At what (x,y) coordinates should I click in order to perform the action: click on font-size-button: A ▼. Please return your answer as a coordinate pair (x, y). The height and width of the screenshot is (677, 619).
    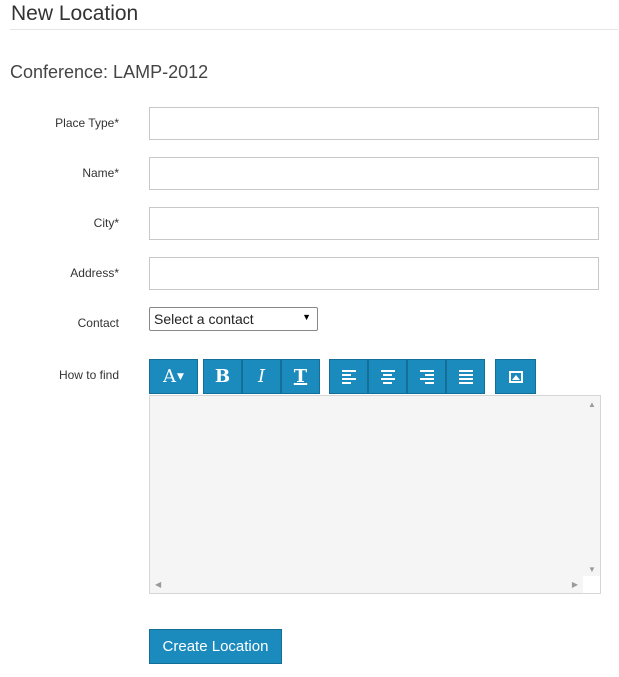
    Looking at the image, I should click on (173, 376).